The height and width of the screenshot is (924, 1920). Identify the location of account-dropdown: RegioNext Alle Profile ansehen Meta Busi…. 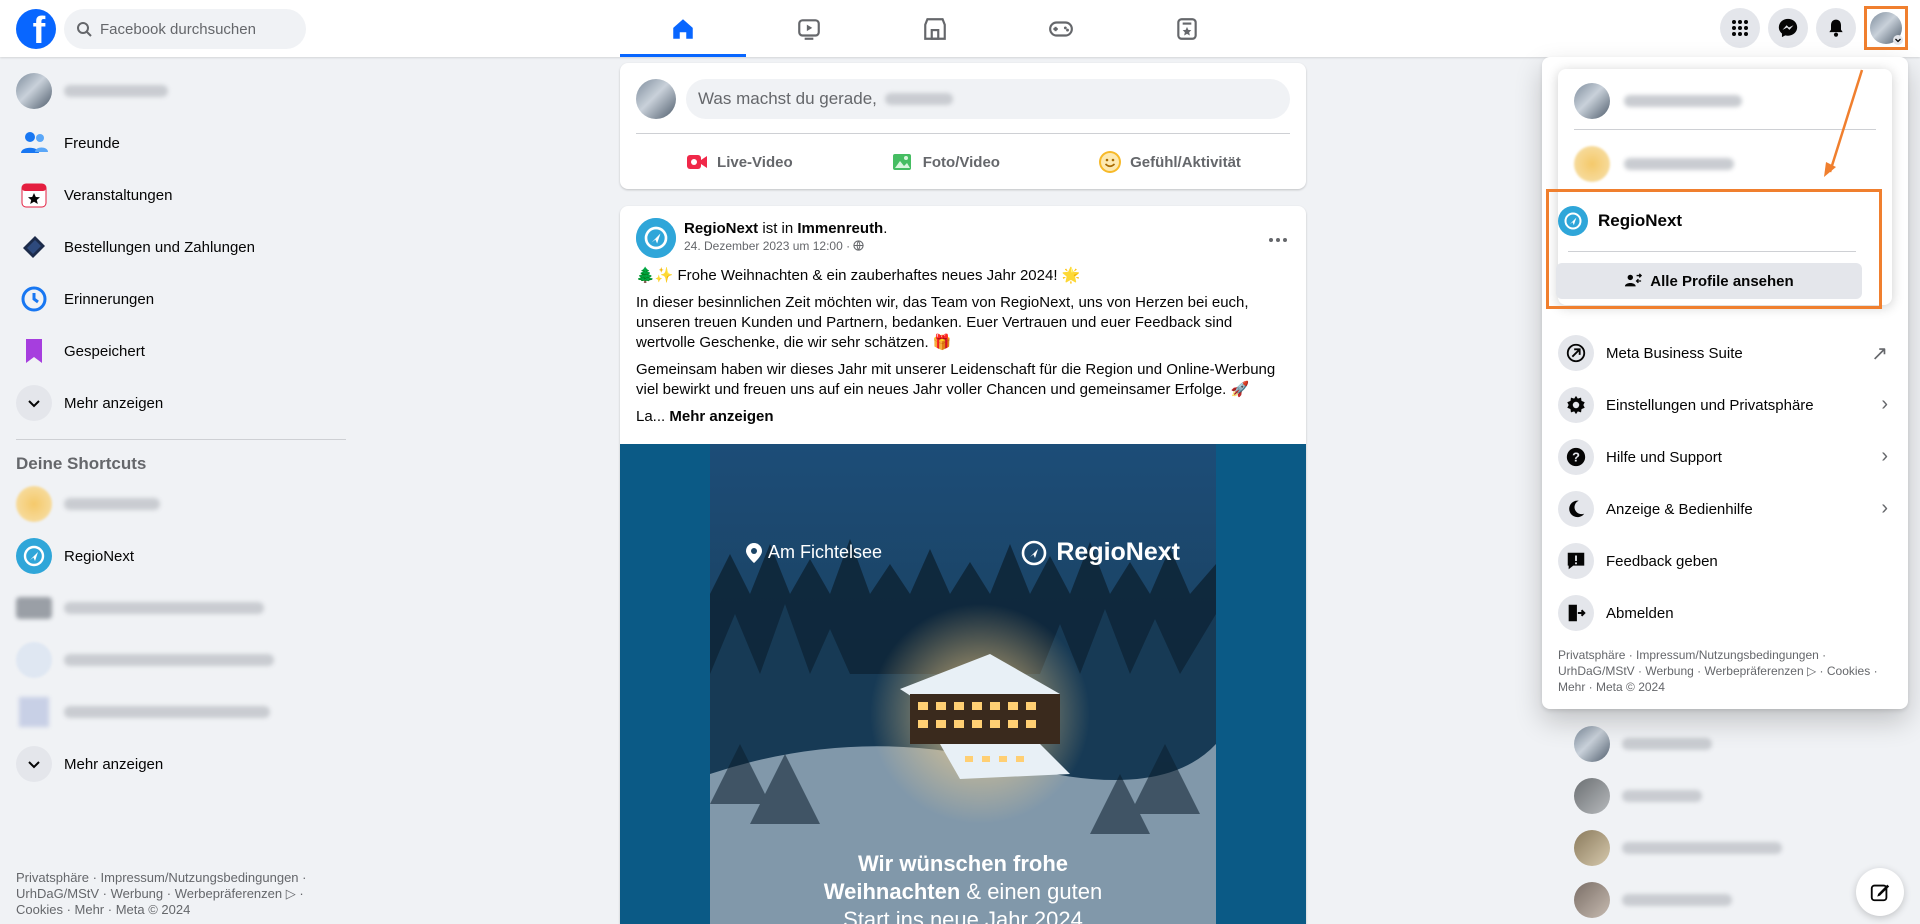
(1725, 383).